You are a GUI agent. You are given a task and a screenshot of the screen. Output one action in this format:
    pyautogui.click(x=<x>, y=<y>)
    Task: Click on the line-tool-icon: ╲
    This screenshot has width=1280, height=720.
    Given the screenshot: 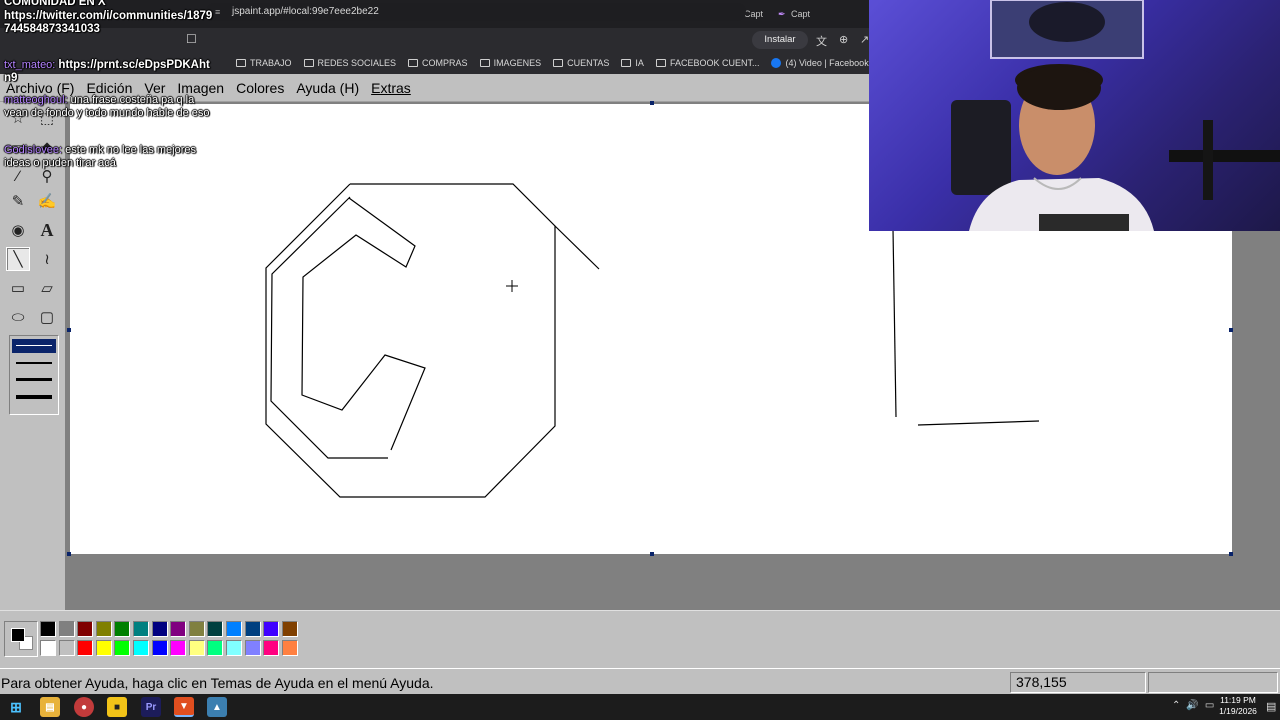 What is the action you would take?
    pyautogui.click(x=18, y=259)
    